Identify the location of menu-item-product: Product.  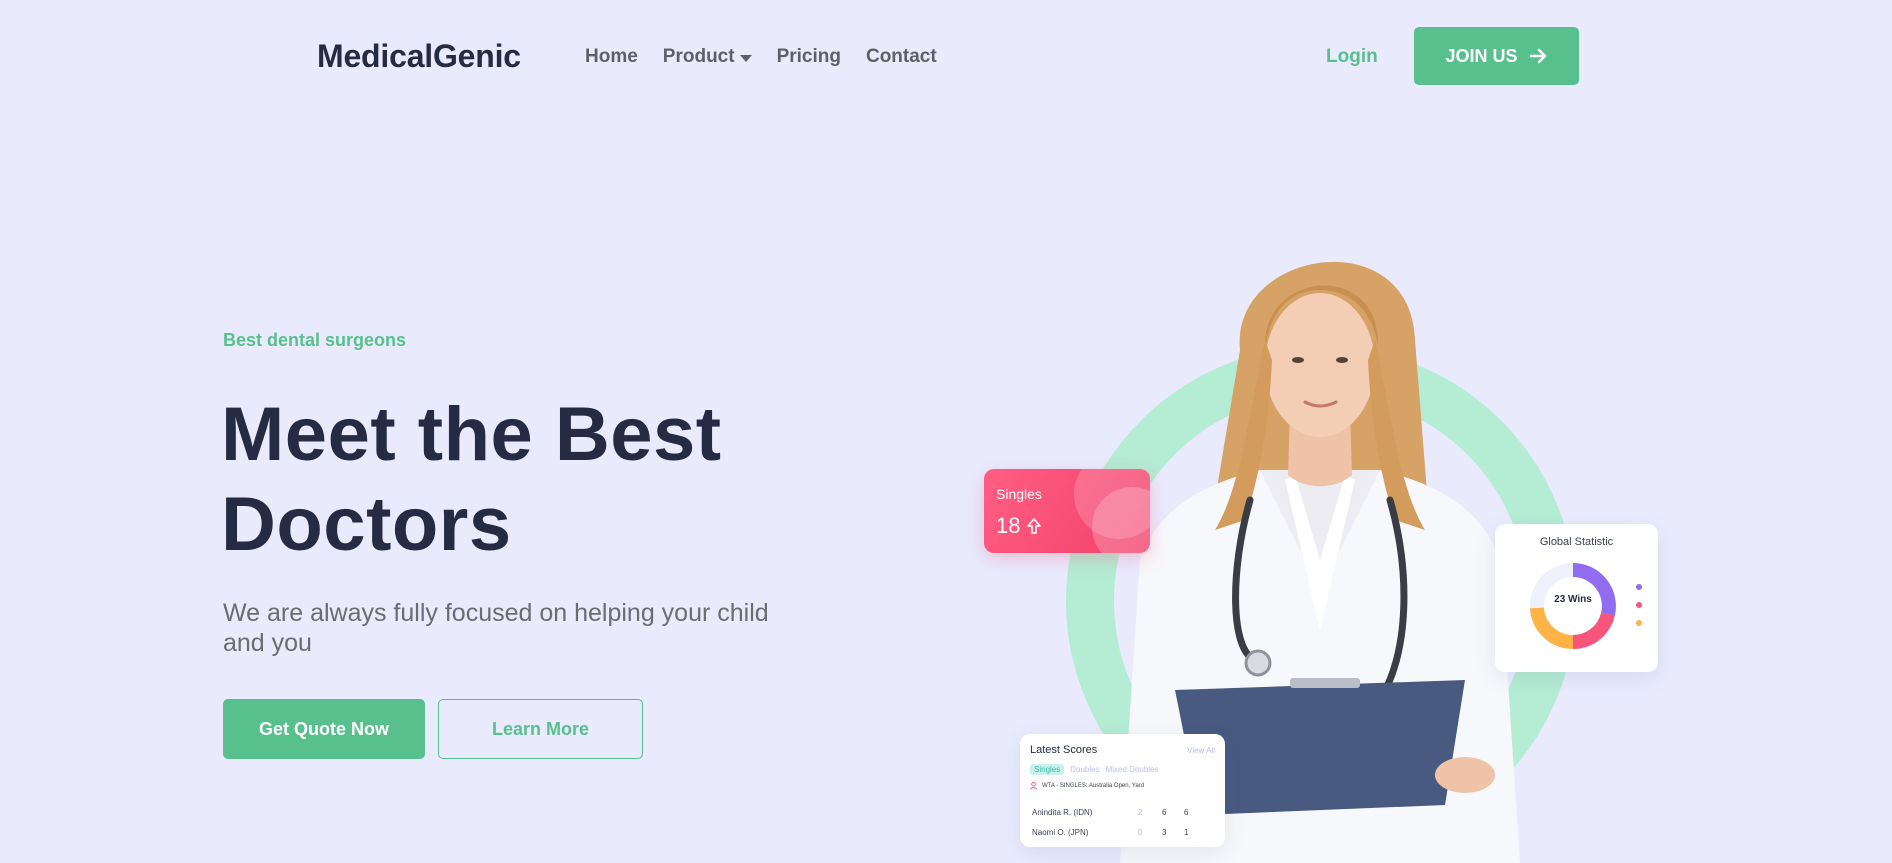
(707, 57).